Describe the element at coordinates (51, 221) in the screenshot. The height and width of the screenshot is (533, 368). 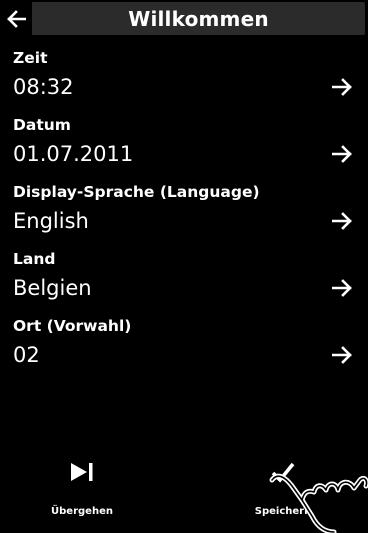
I see `setting-value: English` at that location.